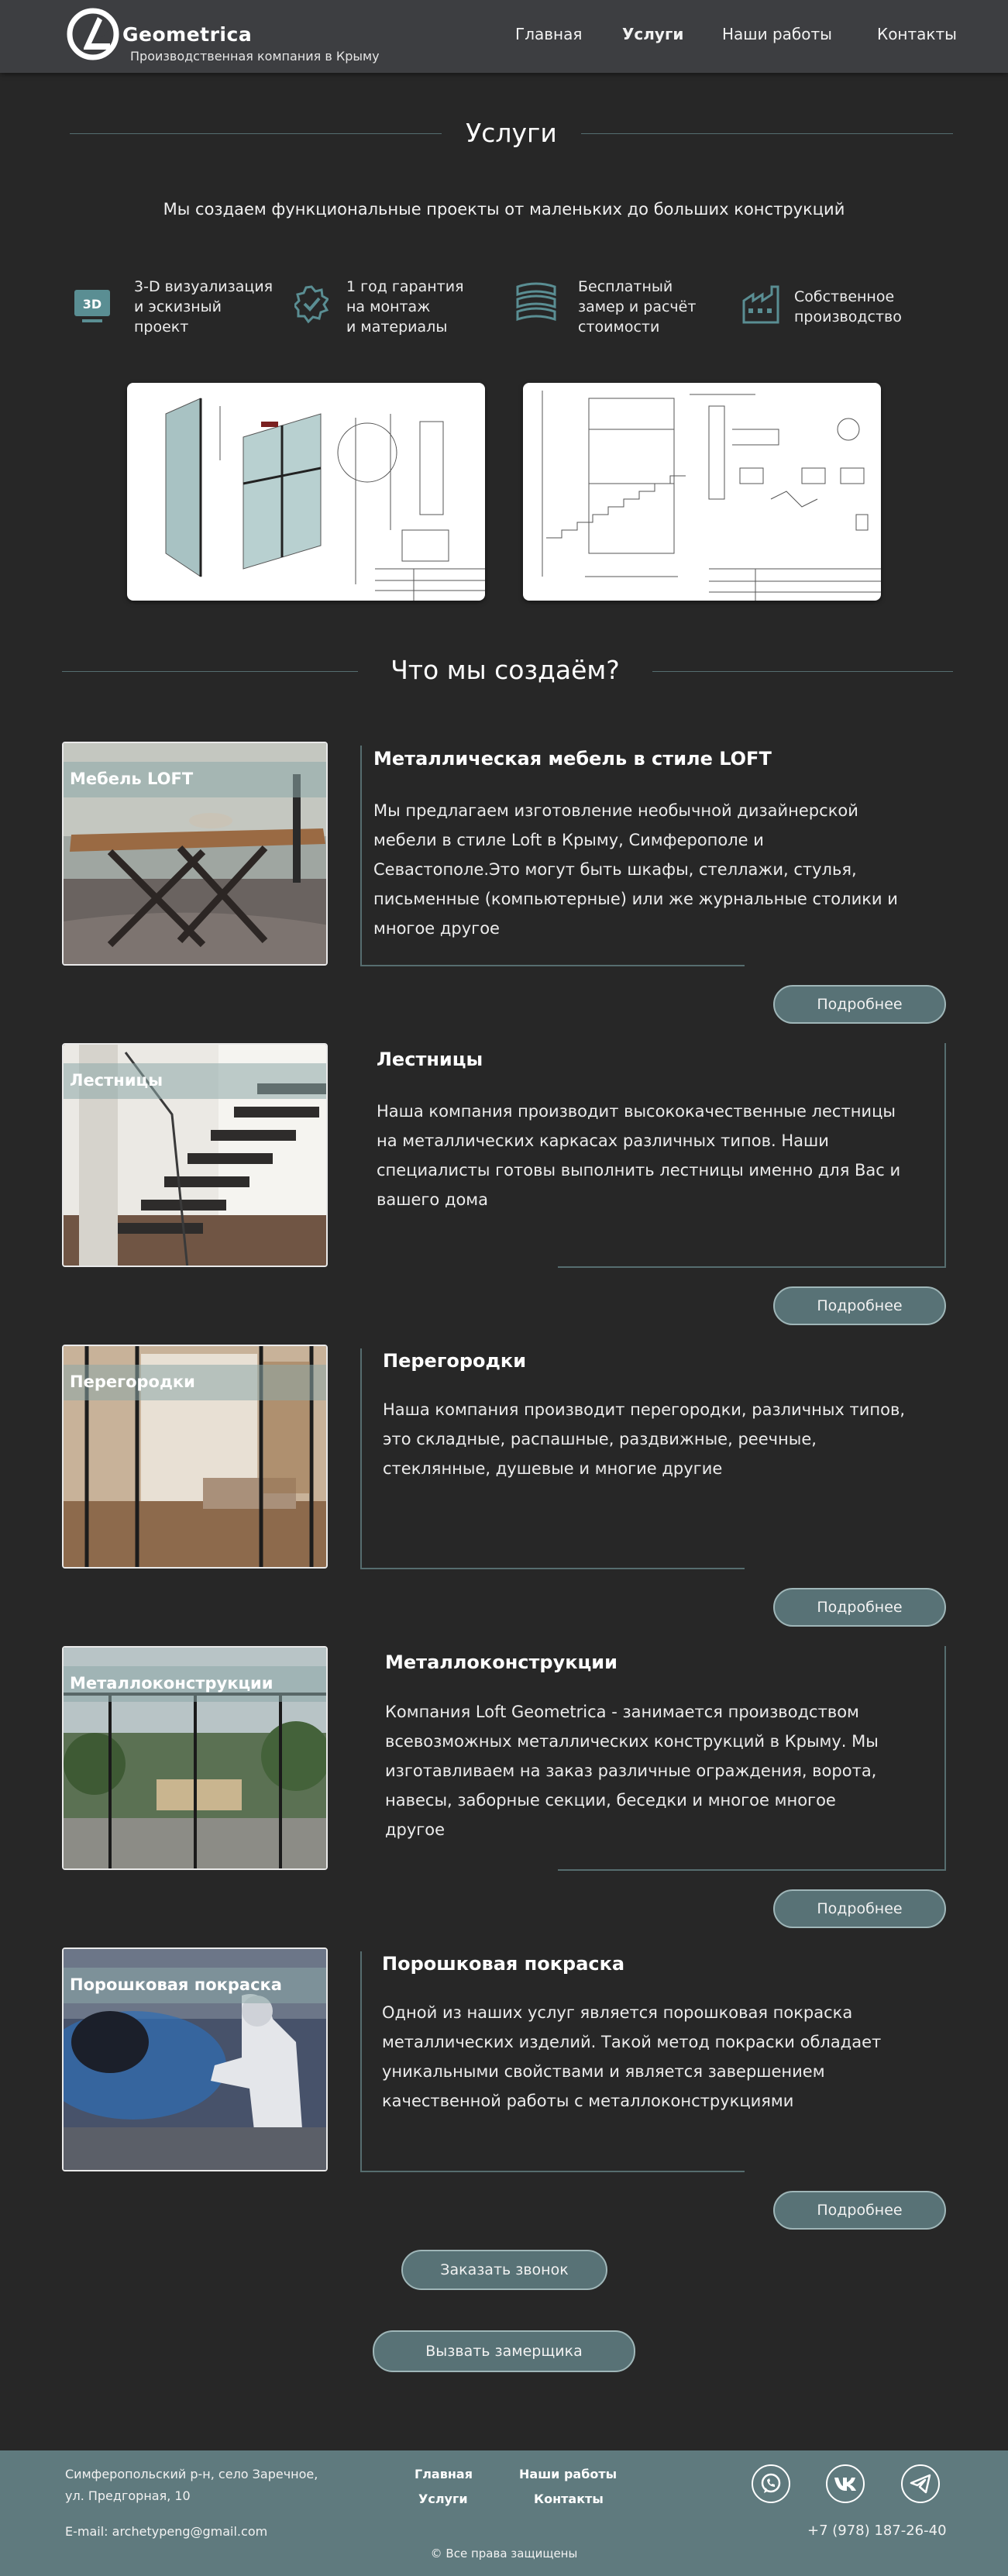  What do you see at coordinates (195, 1382) in the screenshot?
I see `photo-label: Перегородки` at bounding box center [195, 1382].